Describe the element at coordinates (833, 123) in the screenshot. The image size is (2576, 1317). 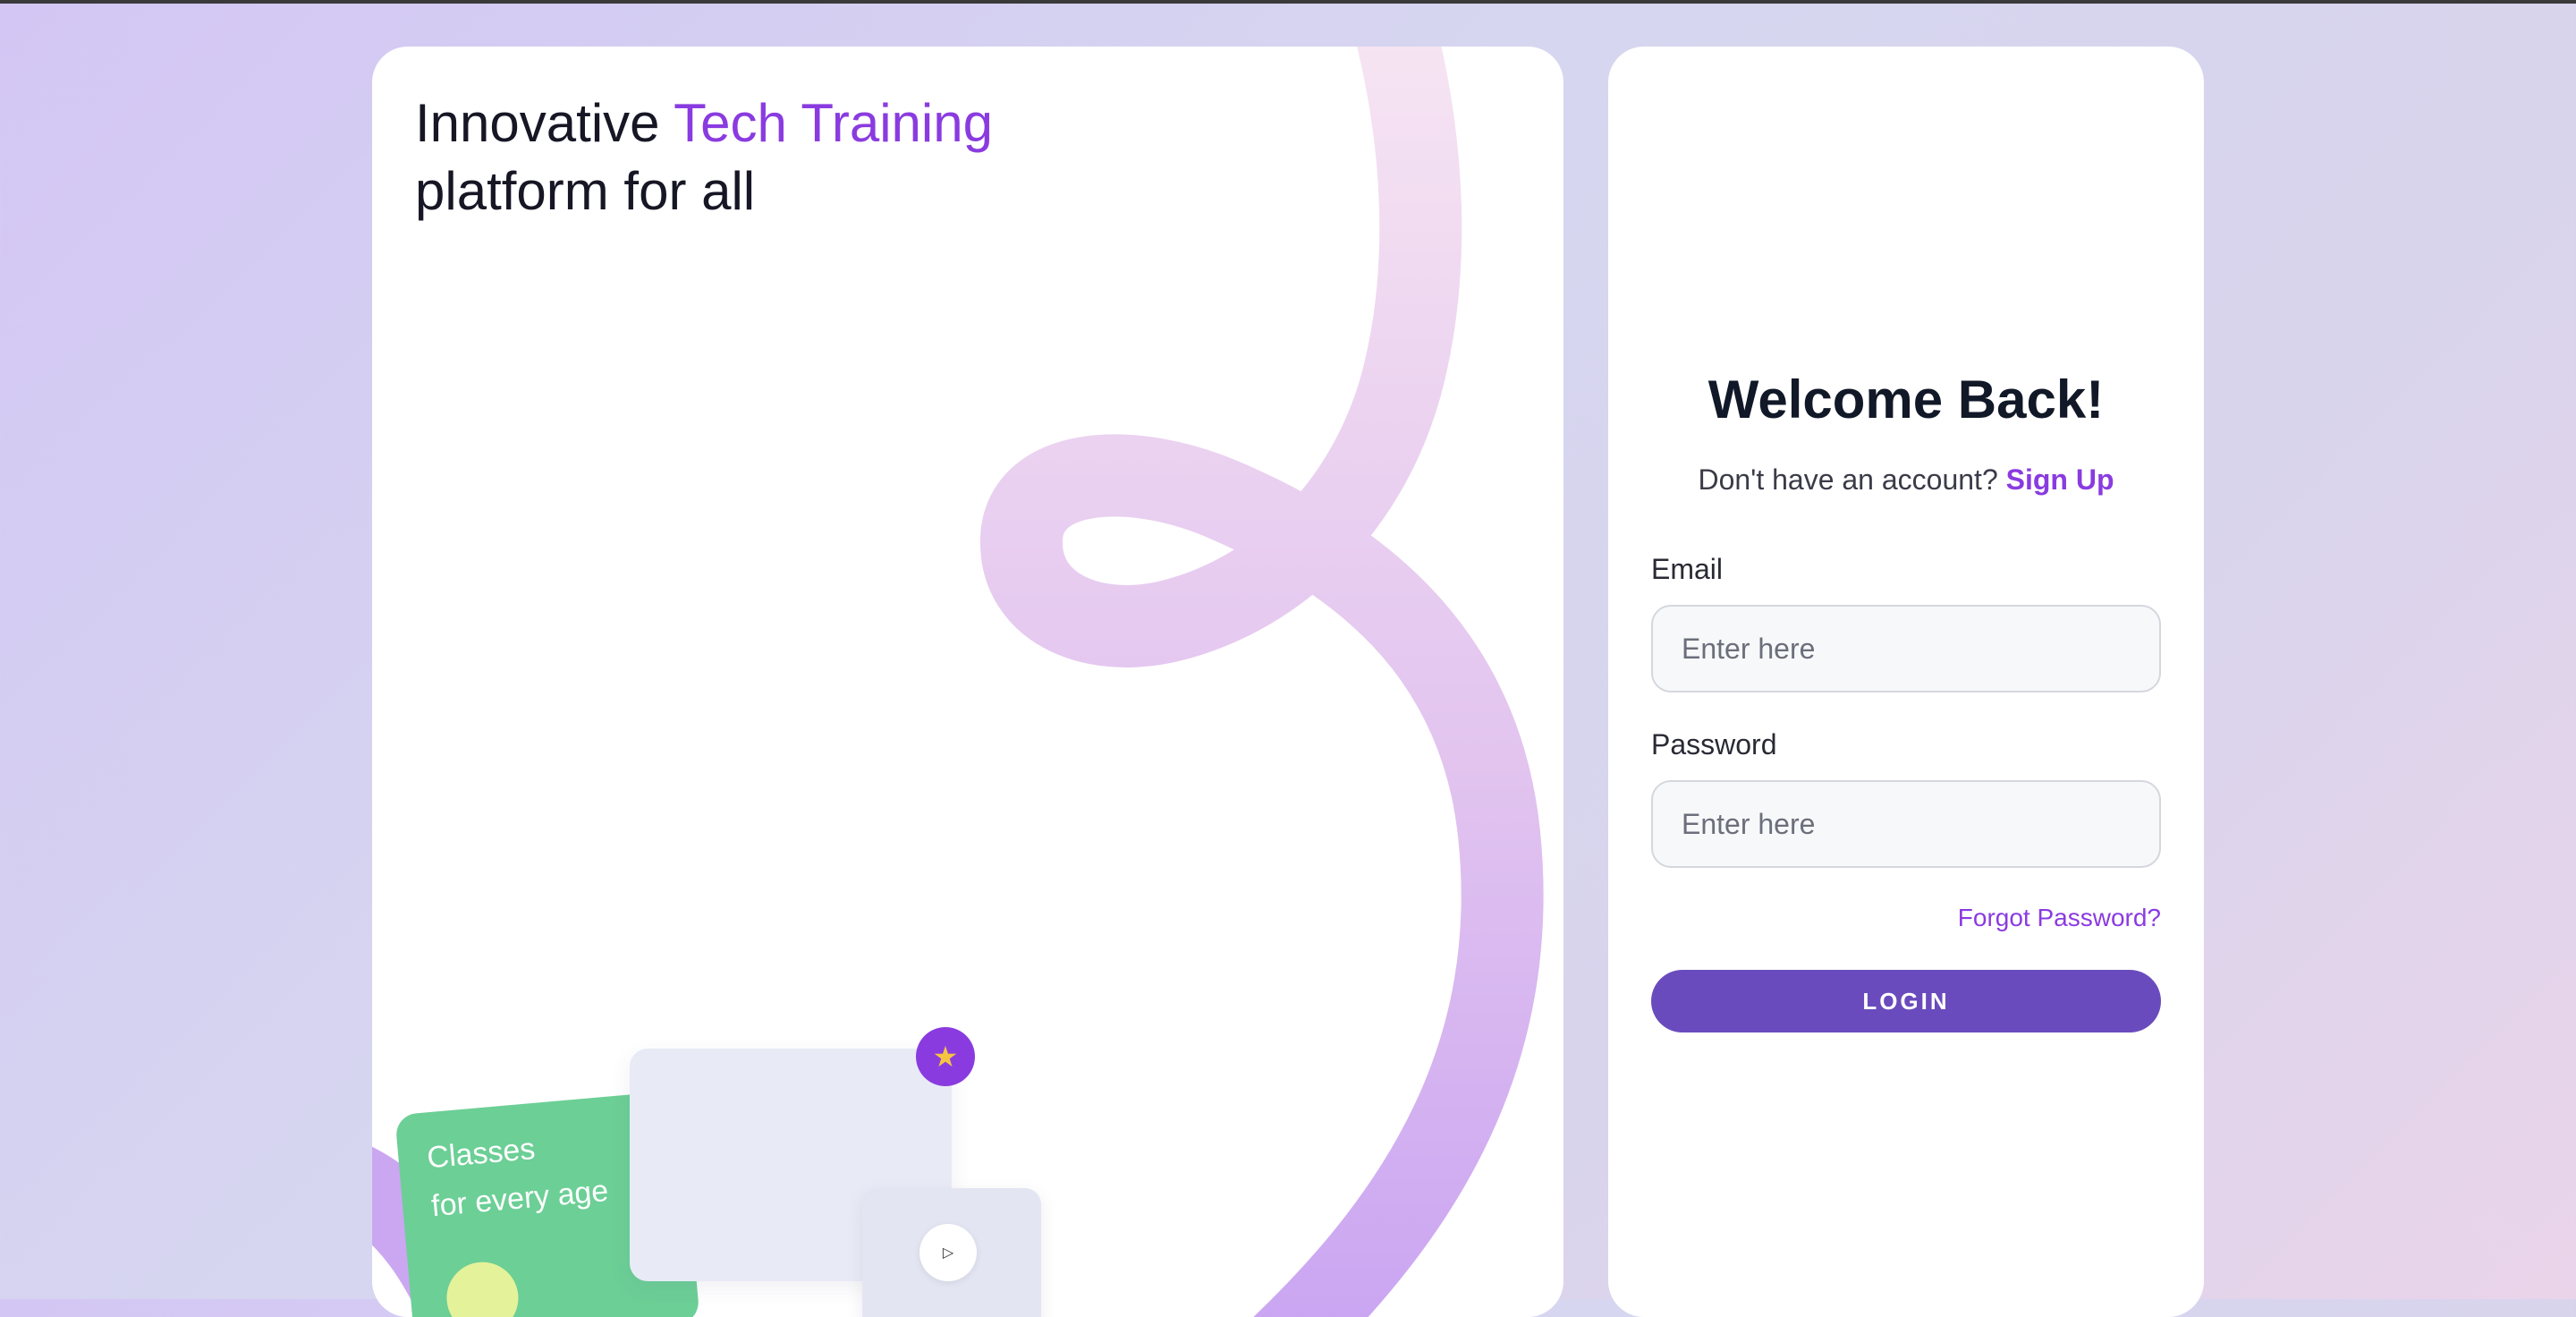
I see `hero-title-accent: Tech Training` at that location.